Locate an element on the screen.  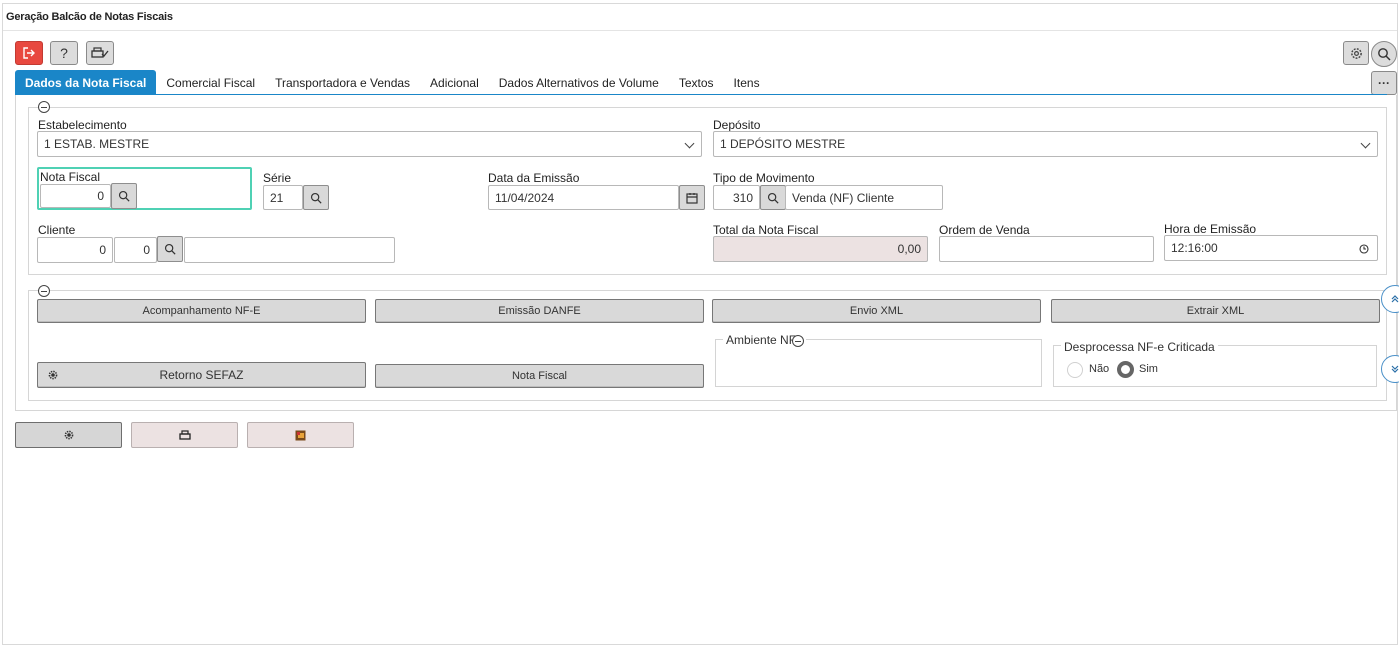
desprocessa-legend: Desprocessa NF-e Criticada is located at coordinates (1139, 347).